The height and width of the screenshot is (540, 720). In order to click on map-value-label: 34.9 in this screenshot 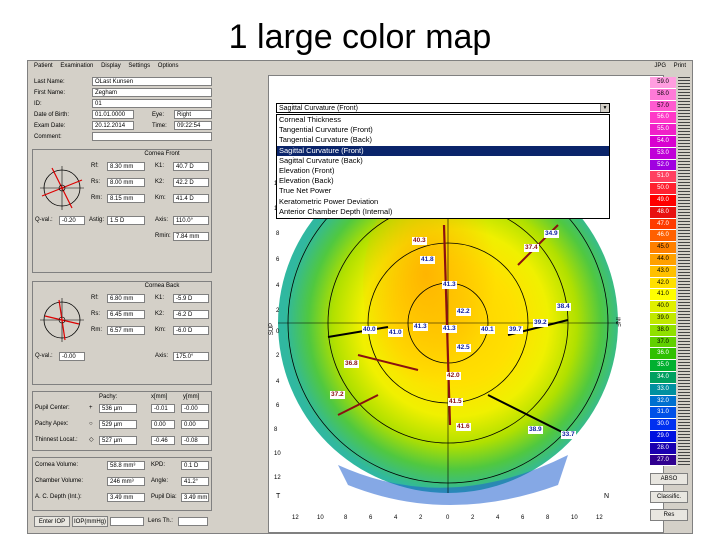, I will do `click(551, 234)`.